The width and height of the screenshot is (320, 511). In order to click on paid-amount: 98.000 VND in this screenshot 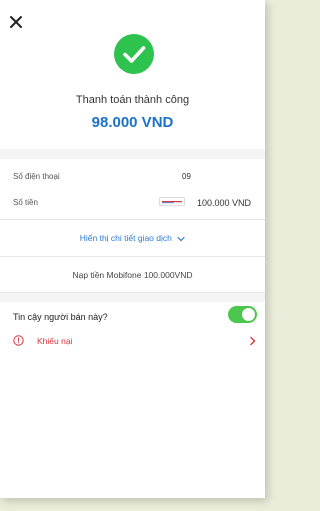, I will do `click(132, 122)`.